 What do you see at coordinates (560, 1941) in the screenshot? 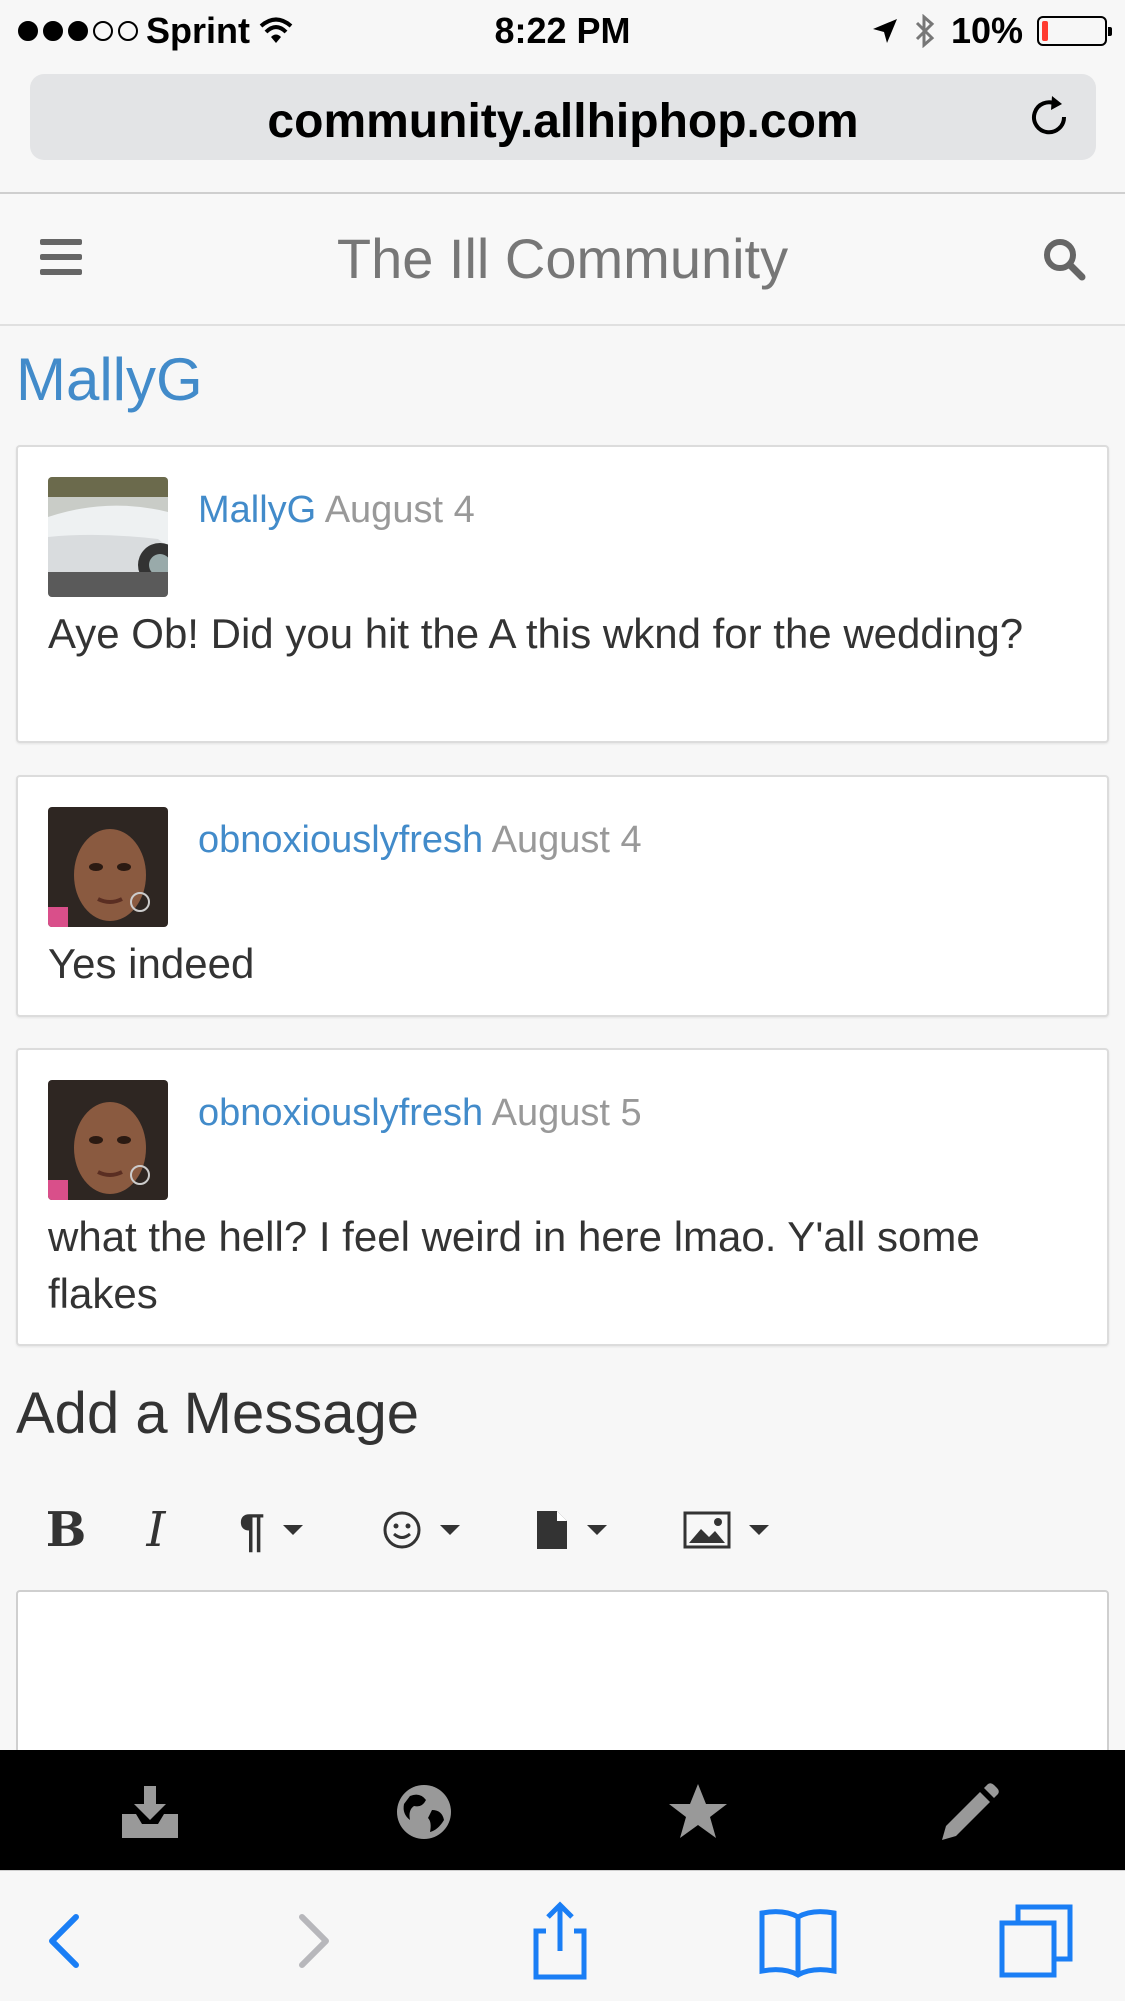
I see `share-icon` at bounding box center [560, 1941].